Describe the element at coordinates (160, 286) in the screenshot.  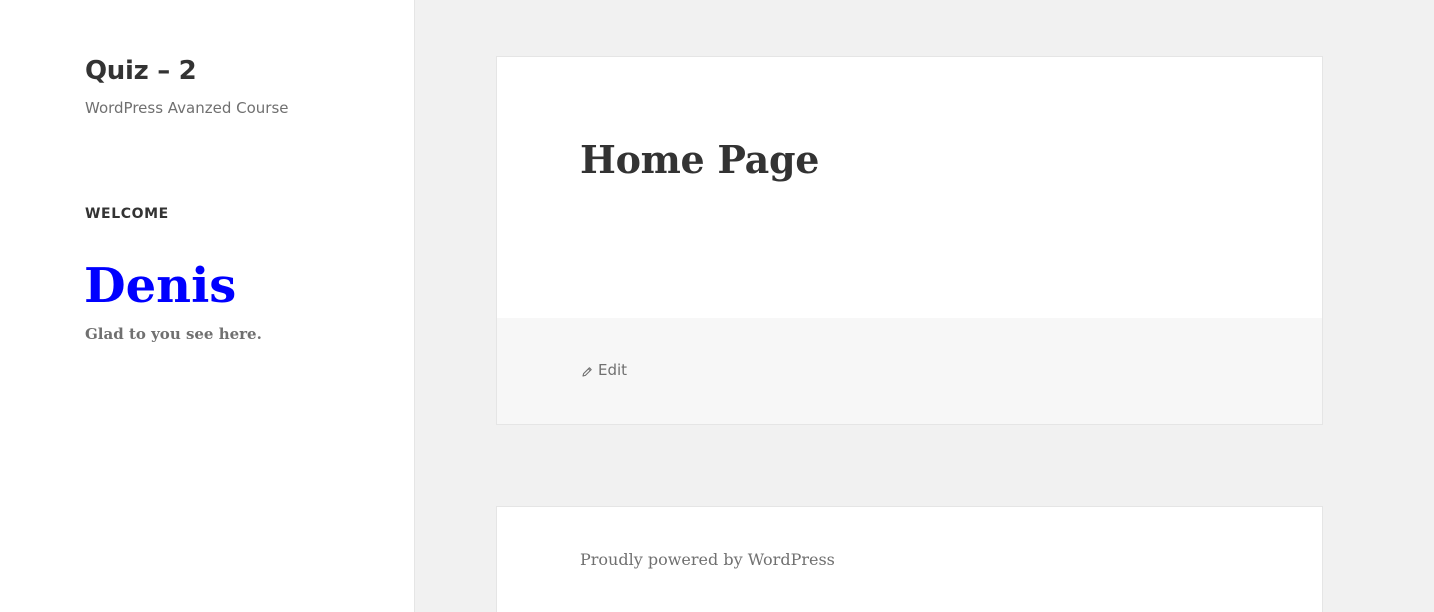
I see `welcome-name: Denis` at that location.